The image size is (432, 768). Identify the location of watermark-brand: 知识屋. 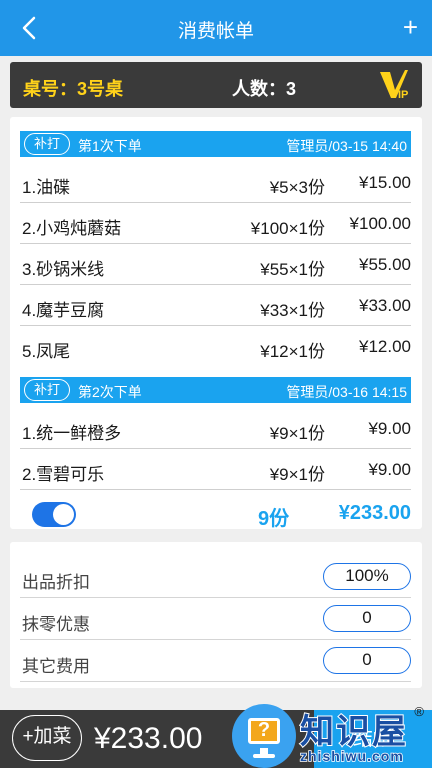
(353, 732).